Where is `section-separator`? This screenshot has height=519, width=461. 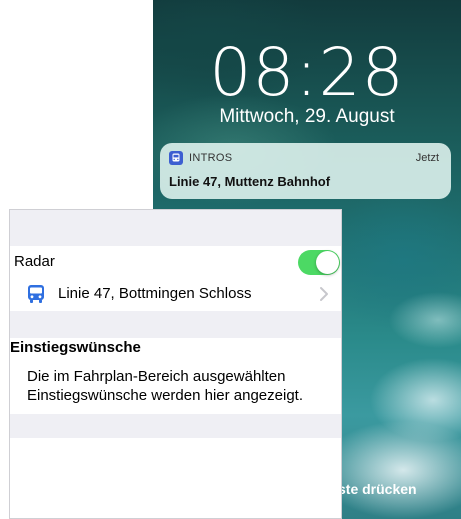
section-separator is located at coordinates (175, 324).